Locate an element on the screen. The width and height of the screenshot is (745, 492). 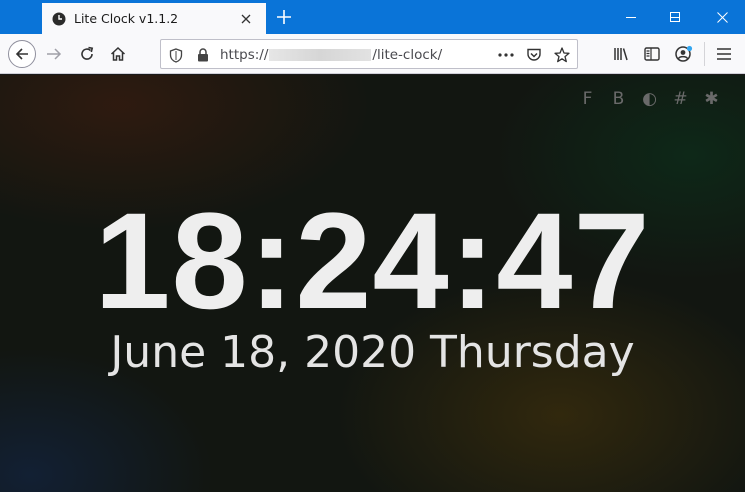
reload-icon is located at coordinates (87, 54).